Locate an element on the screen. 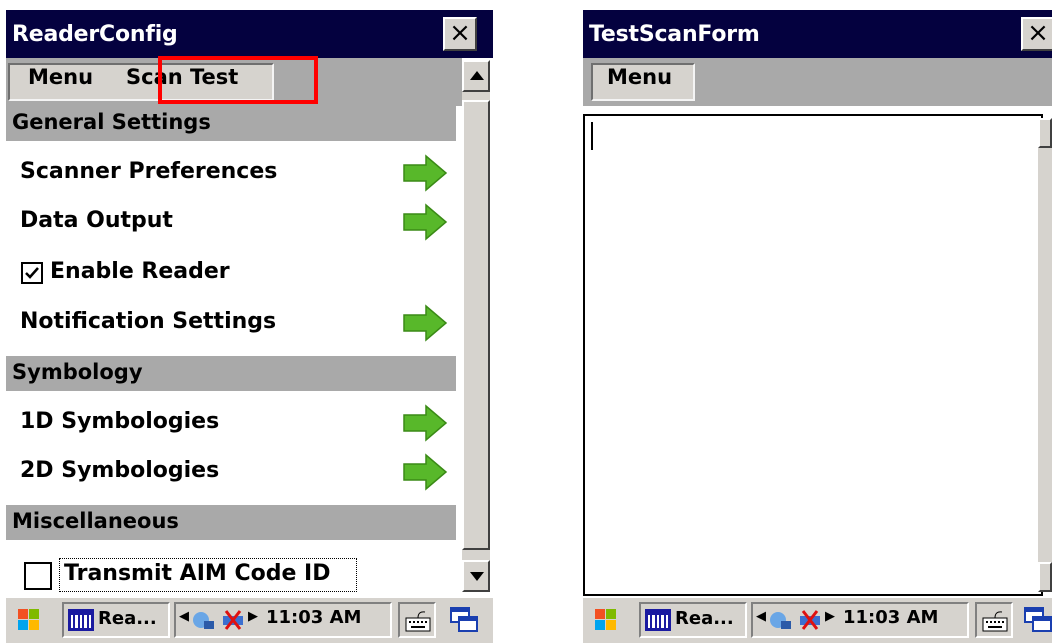  scanner-preferences-label: Scanner Preferences is located at coordinates (149, 171).